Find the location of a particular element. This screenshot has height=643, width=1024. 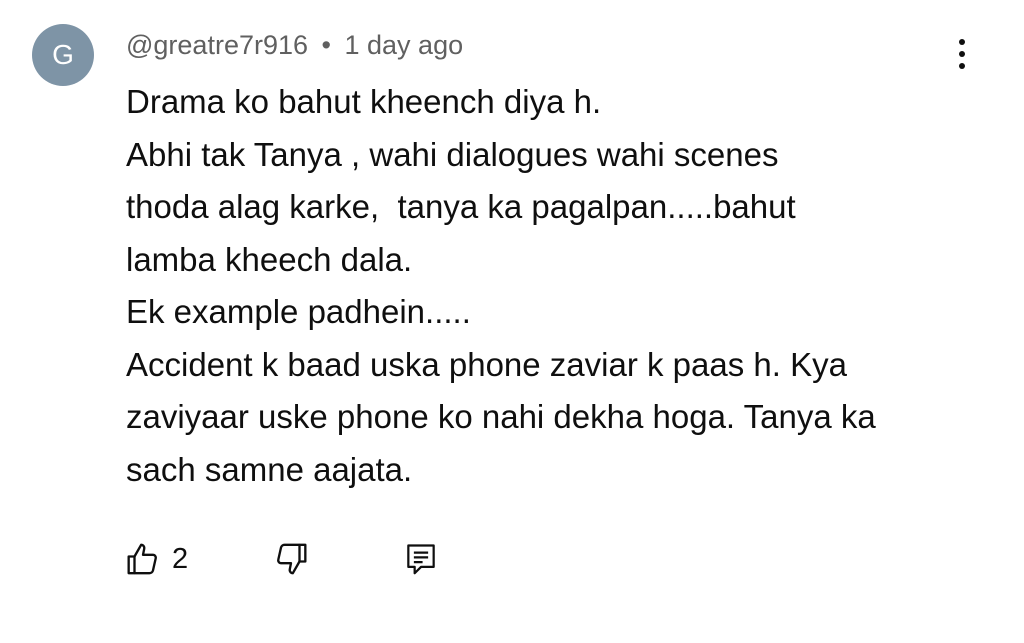

thumb-down-icon is located at coordinates (292, 559).